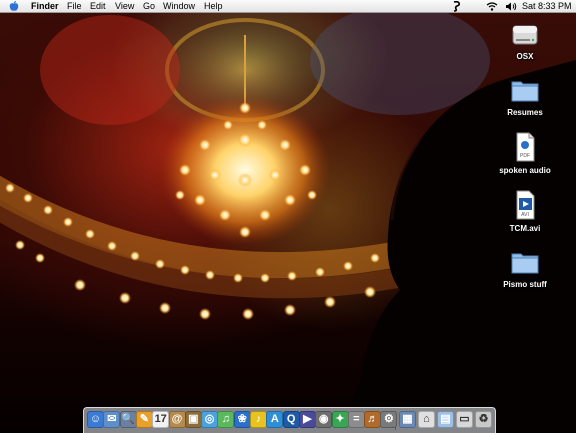 Image resolution: width=576 pixels, height=433 pixels. I want to click on dock-item-glyph: ▭, so click(464, 419).